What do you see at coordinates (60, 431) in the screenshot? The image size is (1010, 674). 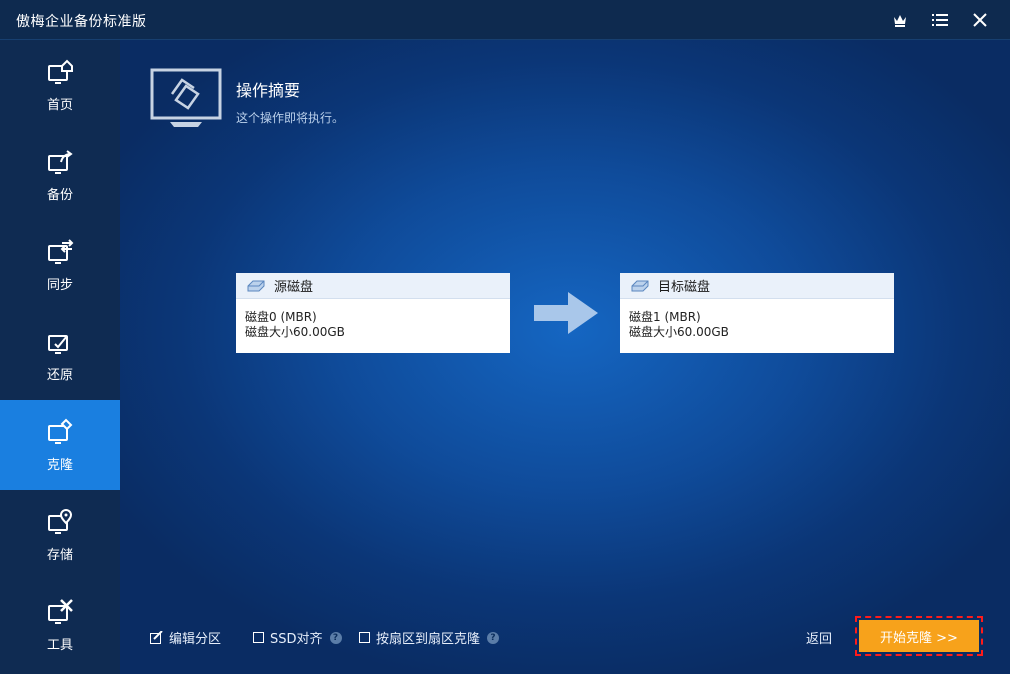 I see `clone-icon` at bounding box center [60, 431].